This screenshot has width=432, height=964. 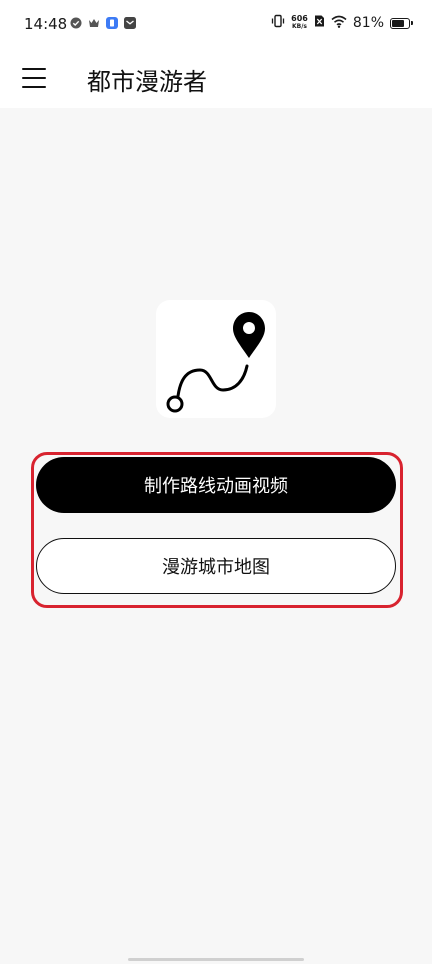 What do you see at coordinates (147, 82) in the screenshot?
I see `app-title: 都市漫游者` at bounding box center [147, 82].